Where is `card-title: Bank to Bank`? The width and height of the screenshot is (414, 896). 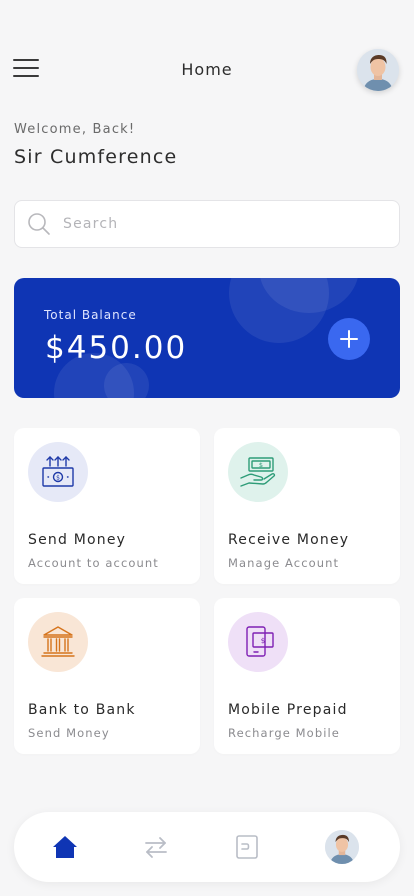 card-title: Bank to Bank is located at coordinates (82, 710).